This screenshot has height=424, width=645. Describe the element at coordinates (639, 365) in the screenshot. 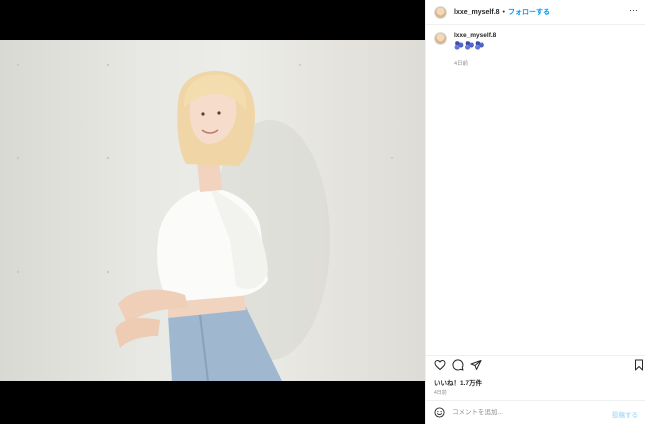

I see `bookmark-icon` at that location.